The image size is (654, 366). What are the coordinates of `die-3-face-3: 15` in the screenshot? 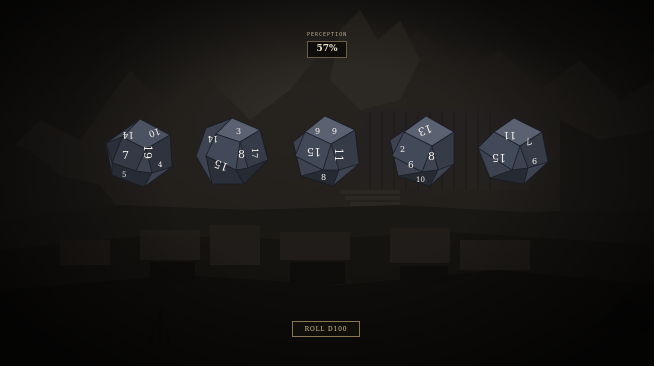 It's located at (314, 151).